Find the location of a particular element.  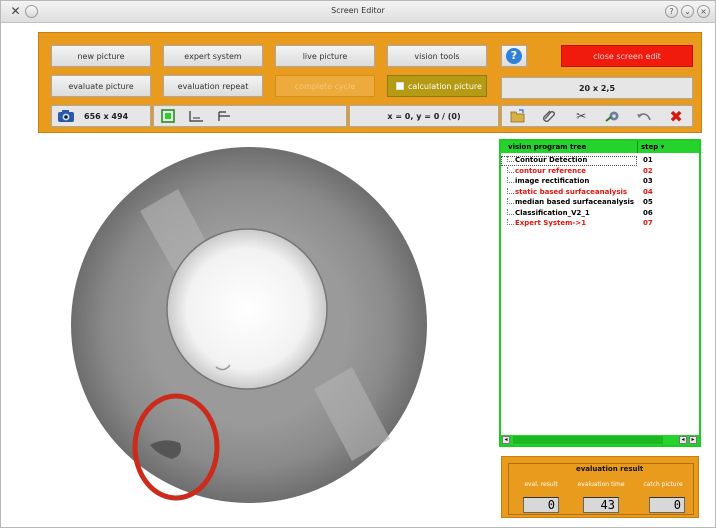

tree-item-name: Expert System->1 is located at coordinates (551, 223).